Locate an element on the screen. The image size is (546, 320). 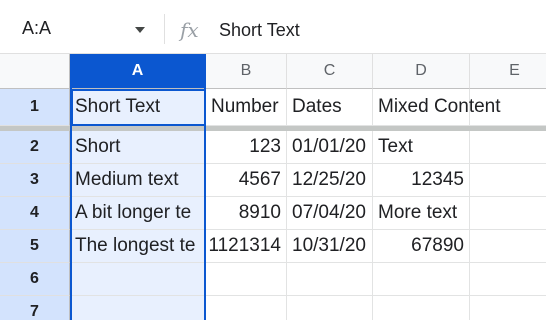
cell-d6 is located at coordinates (421, 279).